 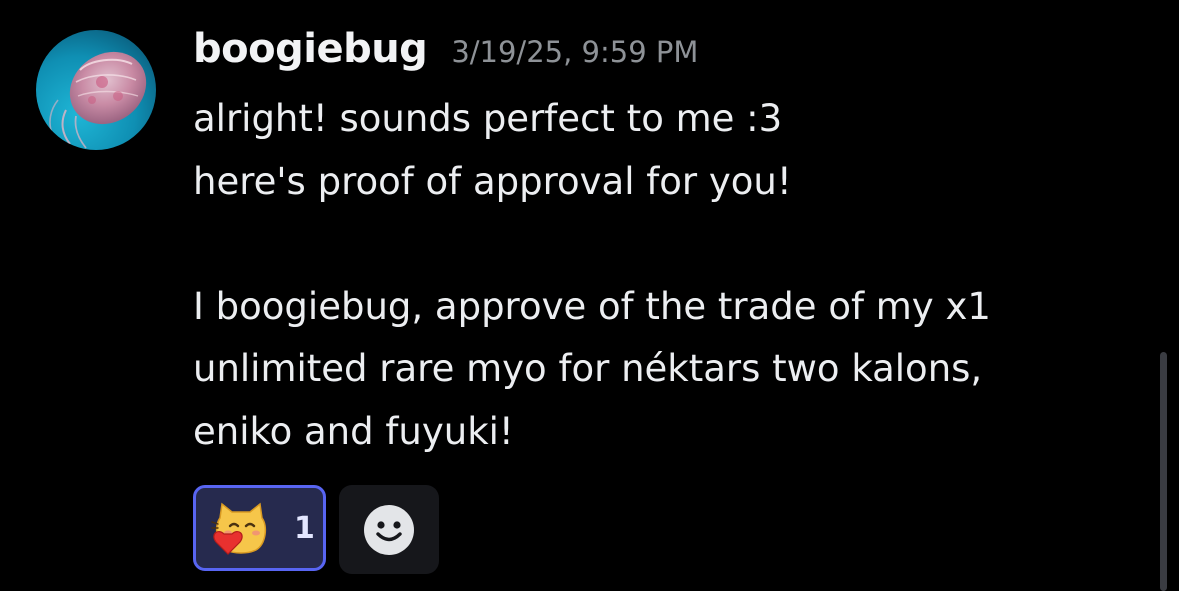 What do you see at coordinates (663, 244) in the screenshot?
I see `message-line` at bounding box center [663, 244].